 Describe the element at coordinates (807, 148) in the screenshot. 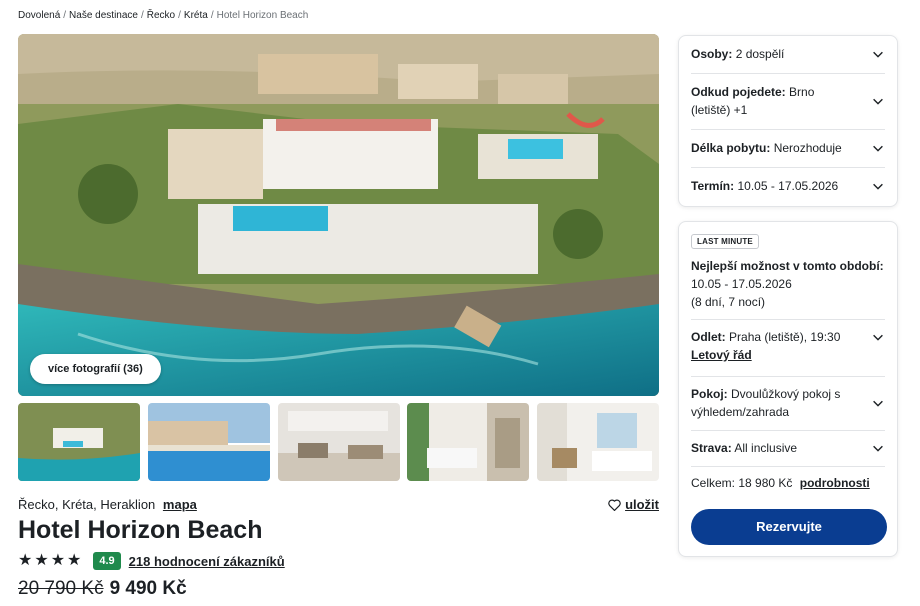

I see `length-value: Nerozhoduje` at that location.